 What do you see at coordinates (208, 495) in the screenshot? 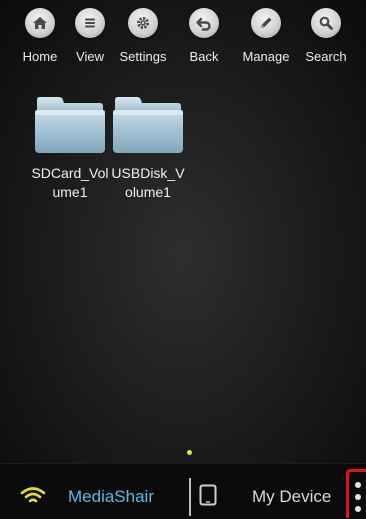
I see `tablet-device-icon` at bounding box center [208, 495].